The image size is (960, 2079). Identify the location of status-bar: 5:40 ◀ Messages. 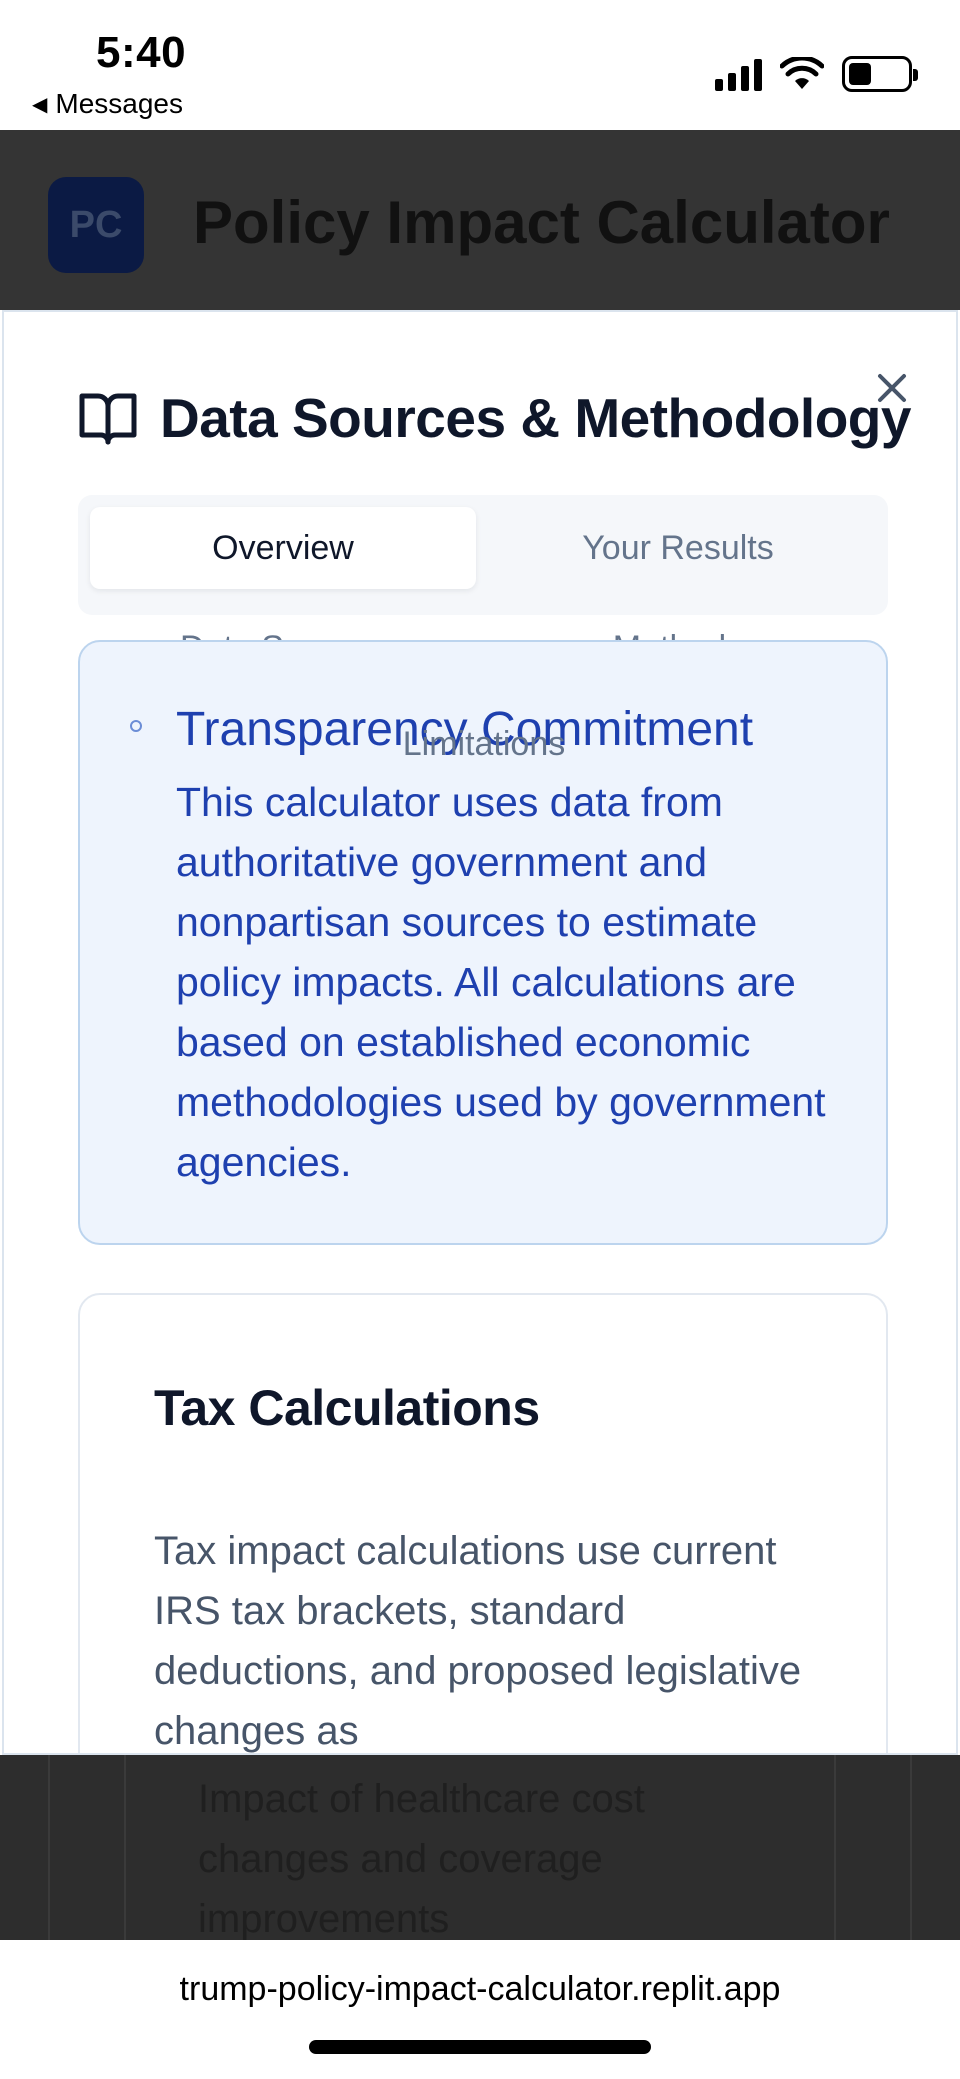
(480, 65).